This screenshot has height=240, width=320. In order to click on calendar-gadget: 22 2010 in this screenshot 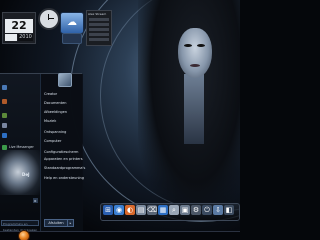, I will do `click(19, 28)`.